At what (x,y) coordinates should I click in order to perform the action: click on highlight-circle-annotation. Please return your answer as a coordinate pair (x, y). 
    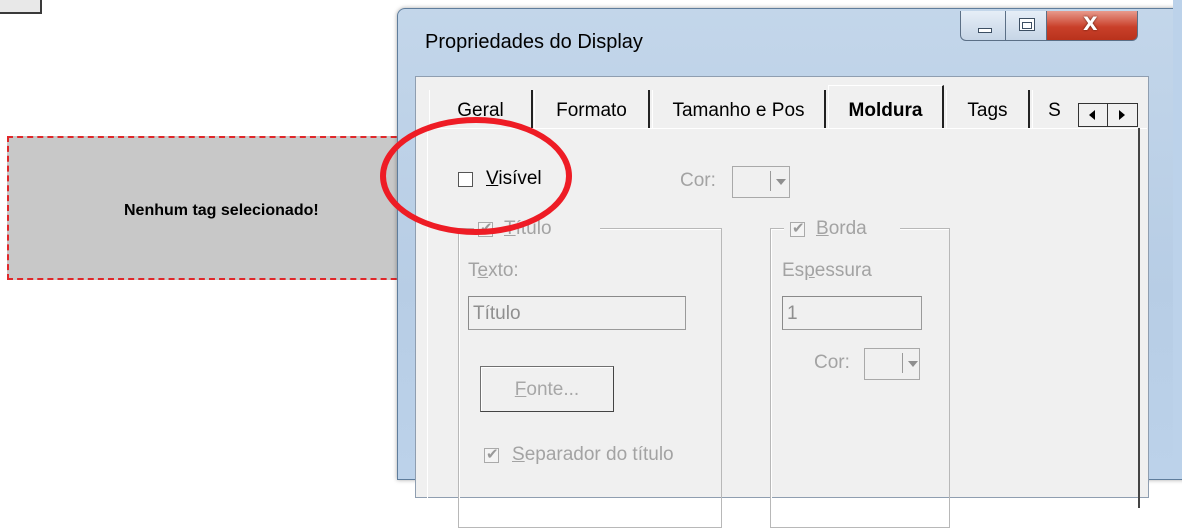
    Looking at the image, I should click on (476, 176).